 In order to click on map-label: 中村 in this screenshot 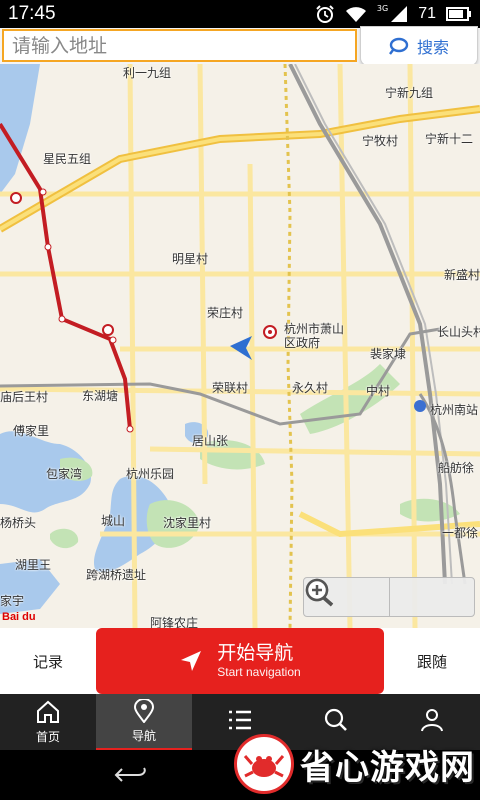, I will do `click(378, 391)`.